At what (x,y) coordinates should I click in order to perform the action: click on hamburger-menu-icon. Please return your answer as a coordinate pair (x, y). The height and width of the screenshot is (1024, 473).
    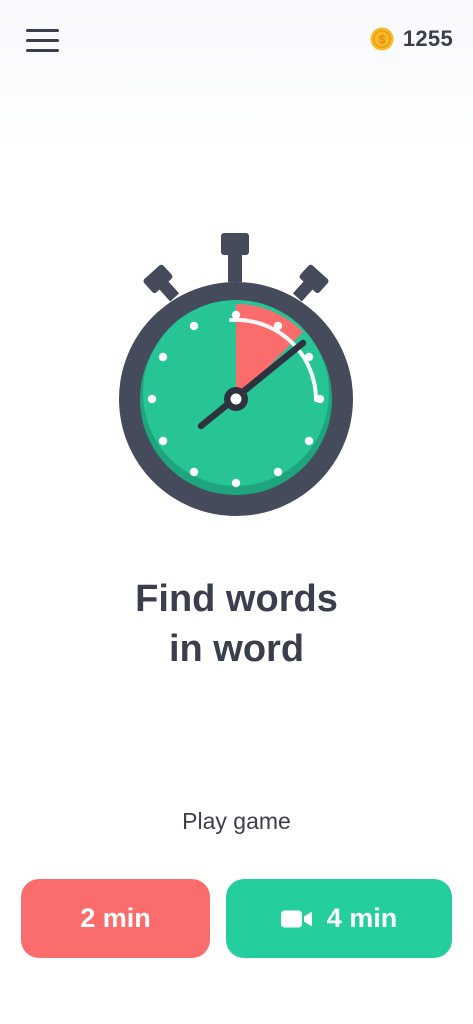
    Looking at the image, I should click on (43, 41).